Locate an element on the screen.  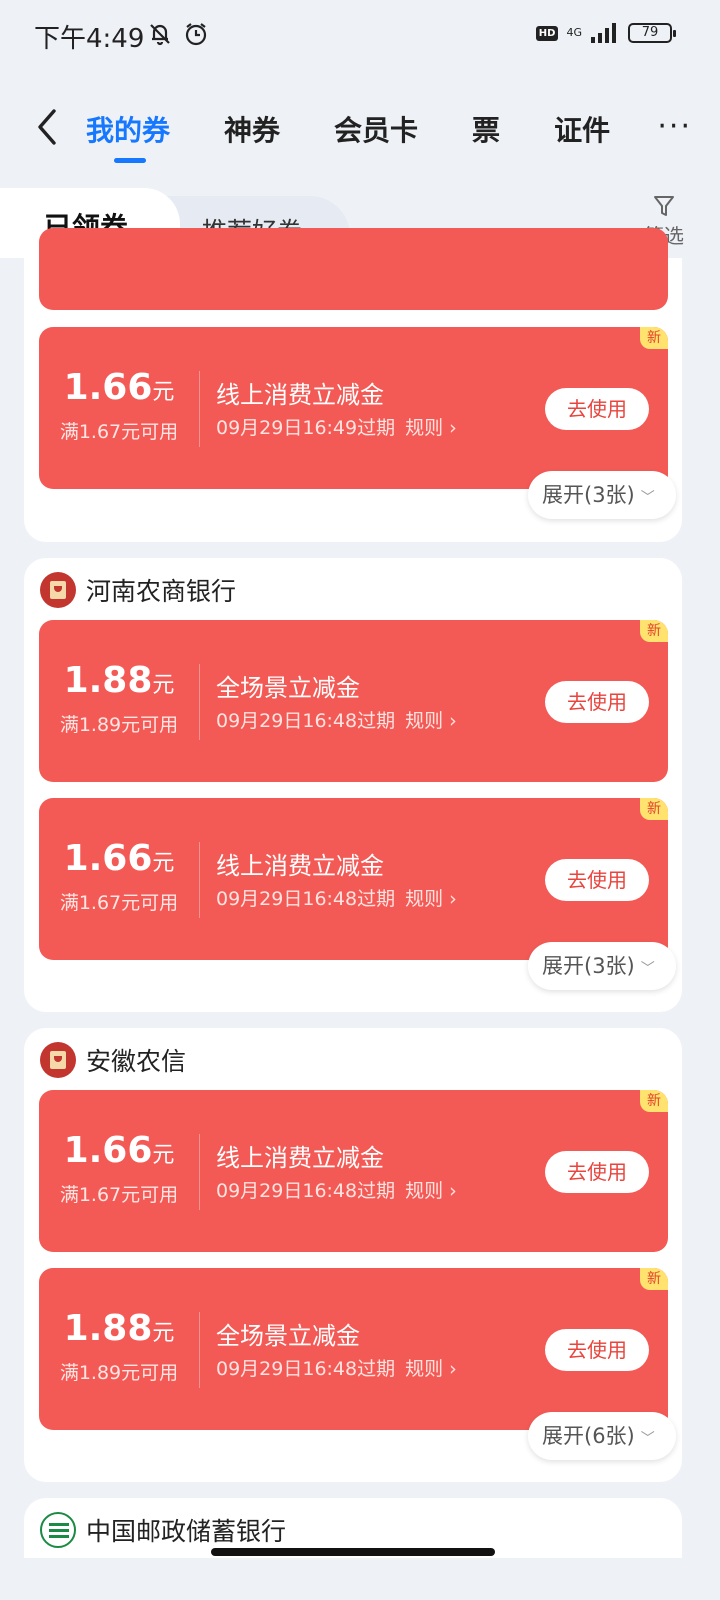
battery-icon: 79 is located at coordinates (652, 33).